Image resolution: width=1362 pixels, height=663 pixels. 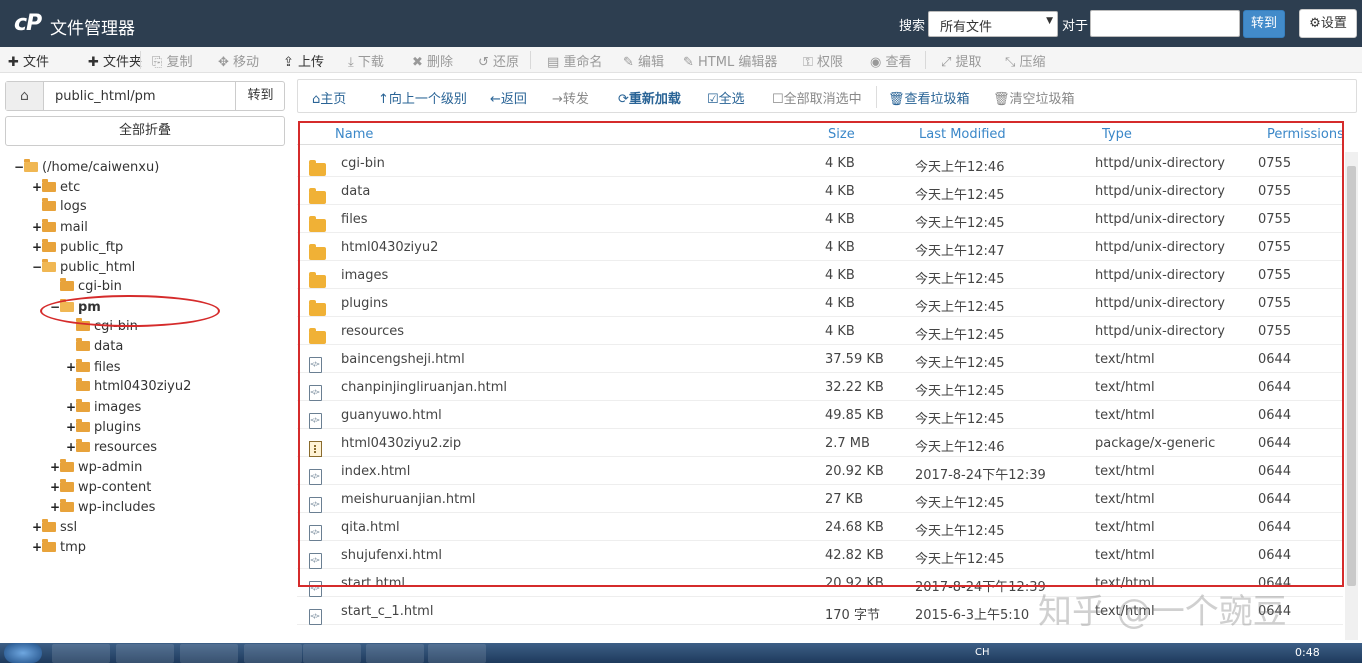 I want to click on toolbar-html-editor-button: ✎ HTML 编辑器, so click(x=730, y=60).